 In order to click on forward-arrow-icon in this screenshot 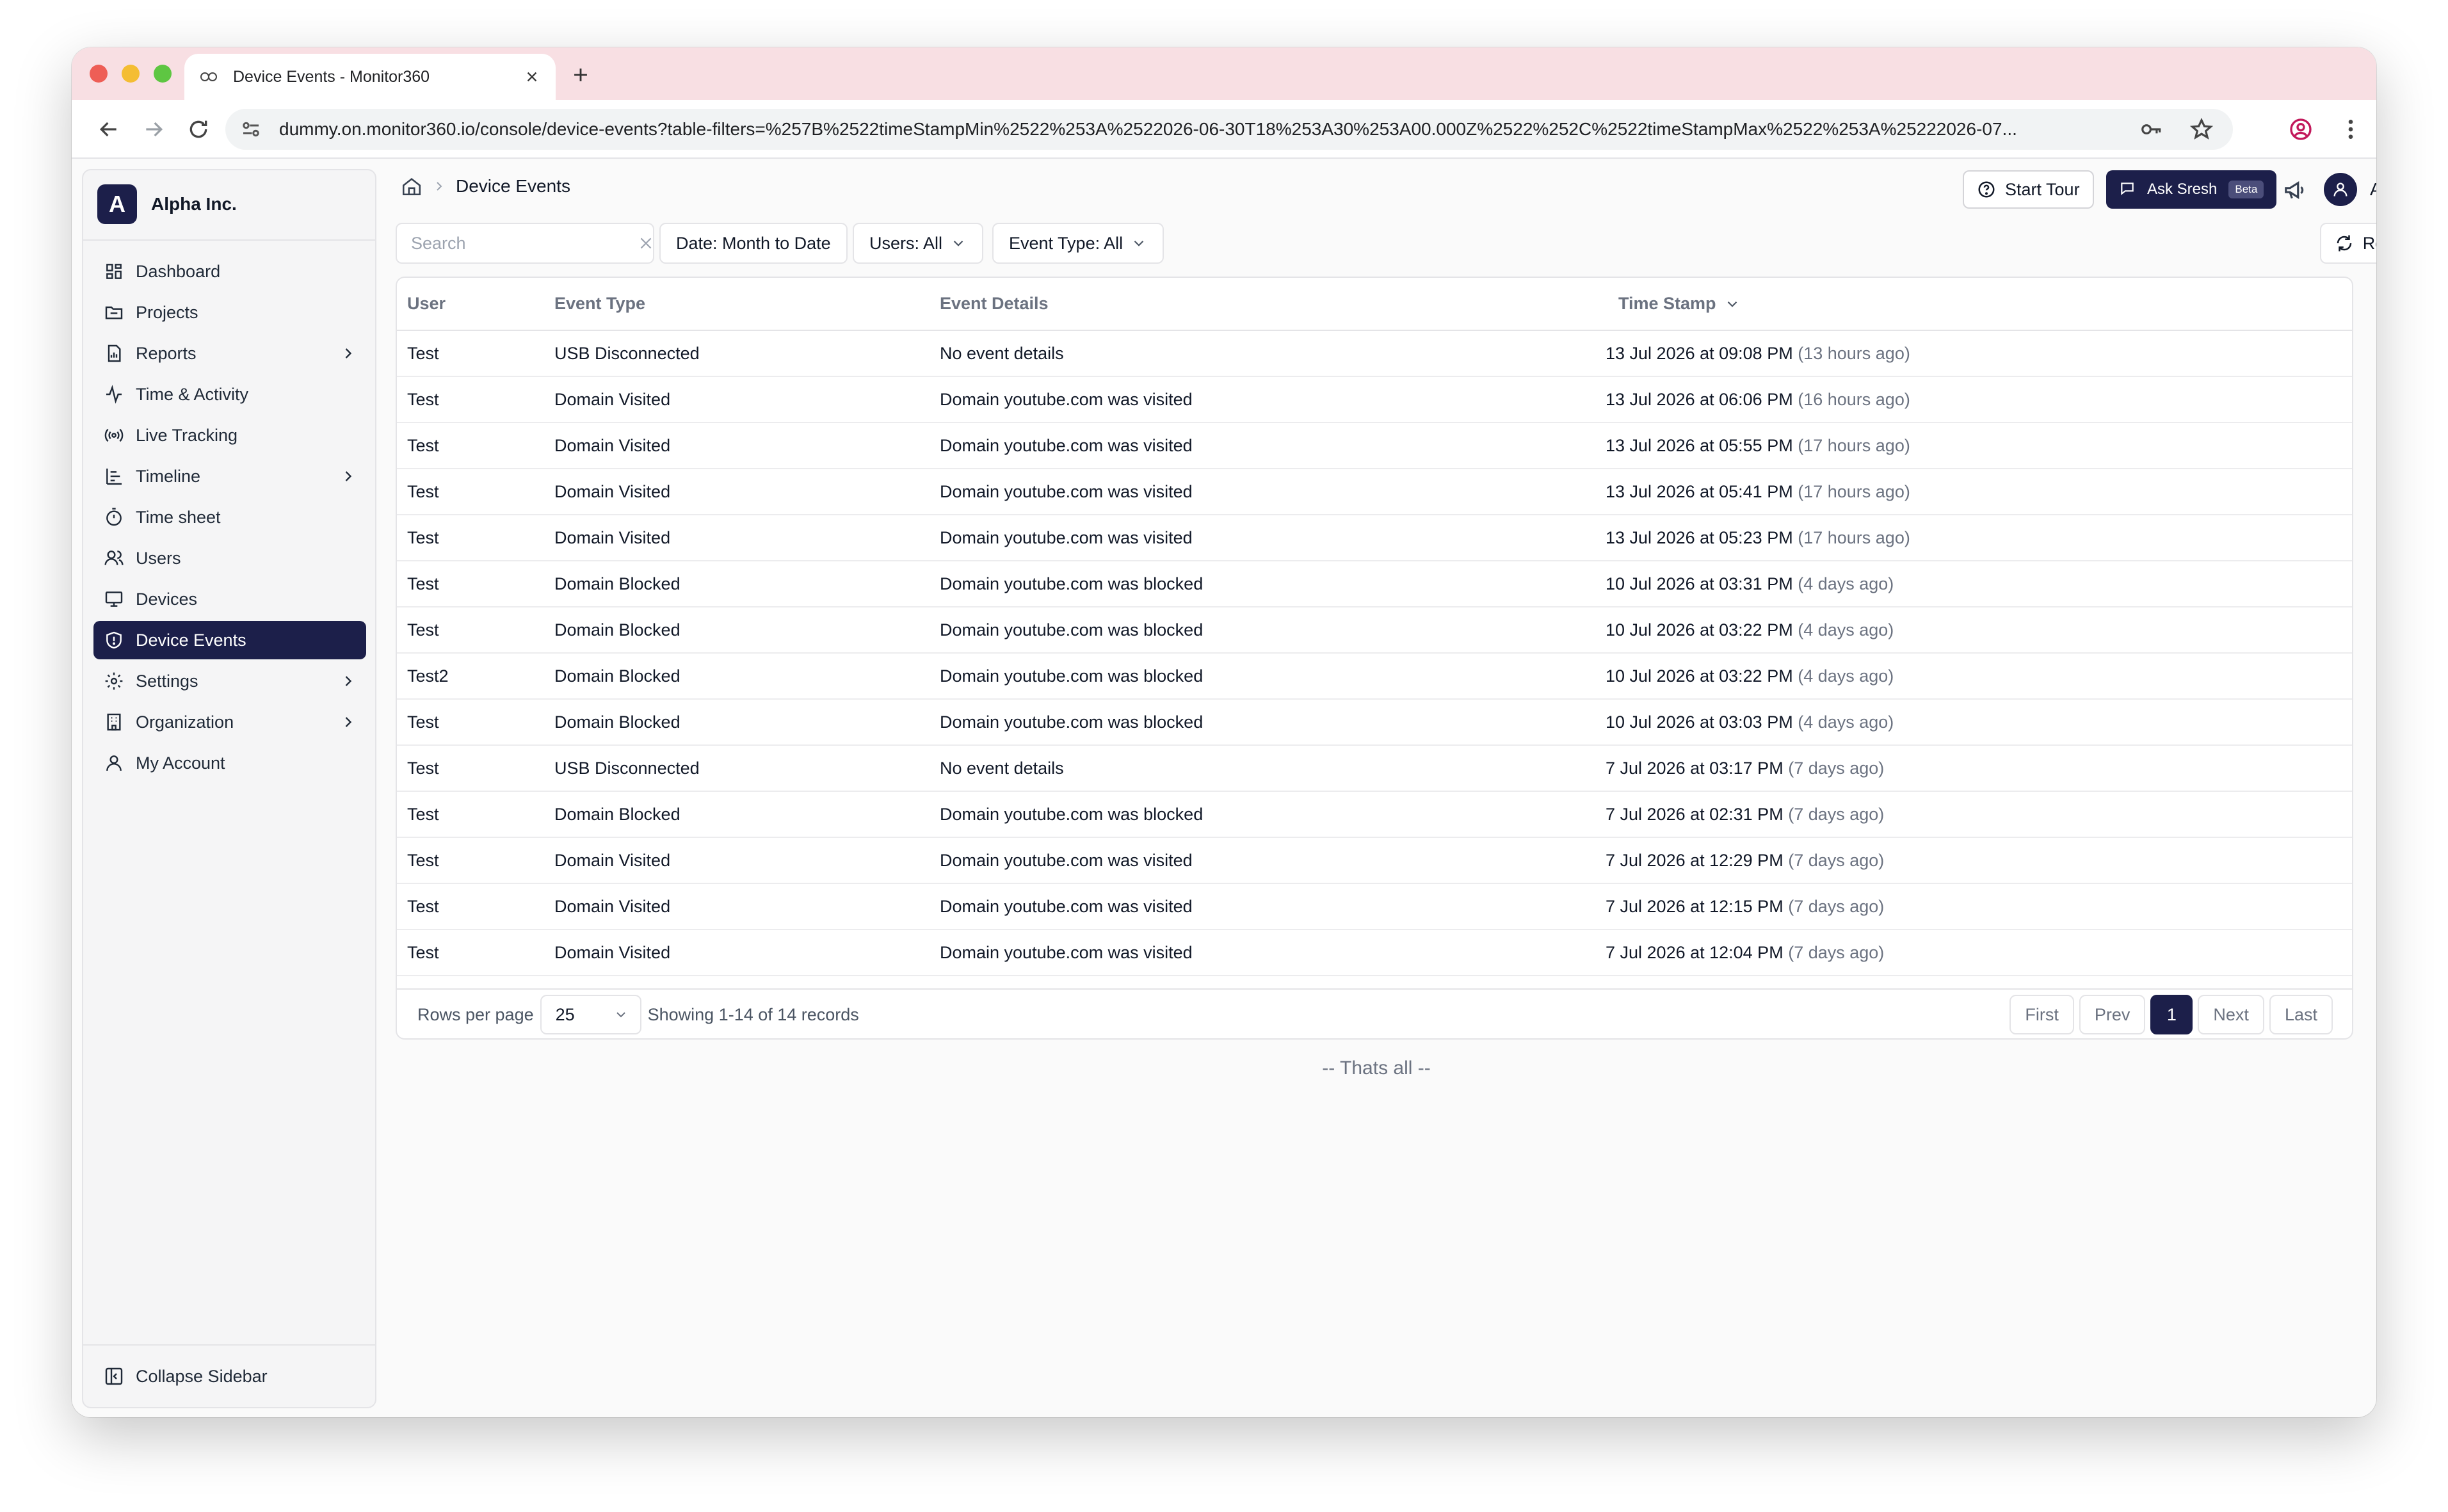, I will do `click(153, 129)`.